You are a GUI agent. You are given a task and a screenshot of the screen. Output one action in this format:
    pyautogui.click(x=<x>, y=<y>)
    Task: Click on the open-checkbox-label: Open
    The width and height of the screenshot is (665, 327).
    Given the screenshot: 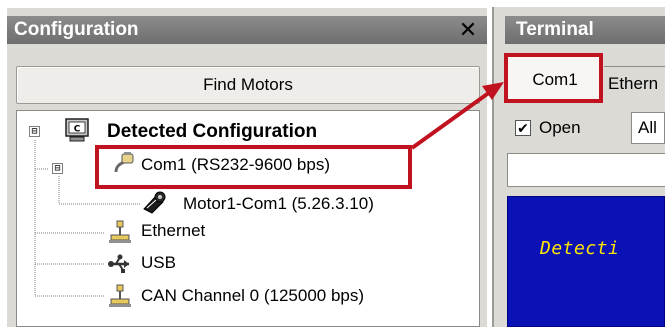 What is the action you would take?
    pyautogui.click(x=560, y=127)
    